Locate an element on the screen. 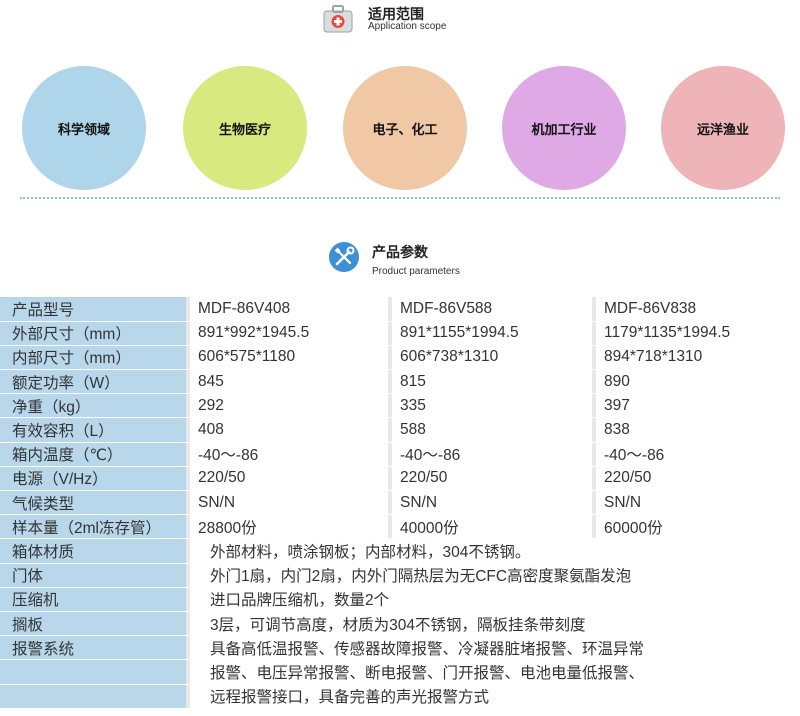 This screenshot has height=716, width=800. table-row: 搁板 3层，可调节高度，材质为304不锈钢，隔板挂条带刻度 is located at coordinates (400, 624).